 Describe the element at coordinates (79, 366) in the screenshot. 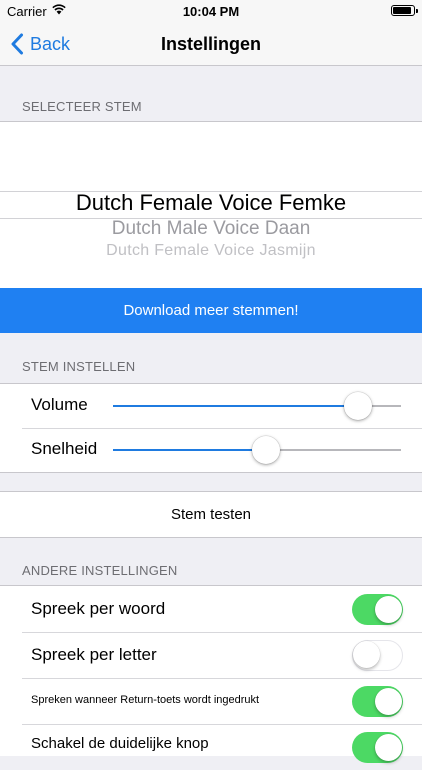

I see `voice-settings-header: STEM INSTELLEN` at that location.